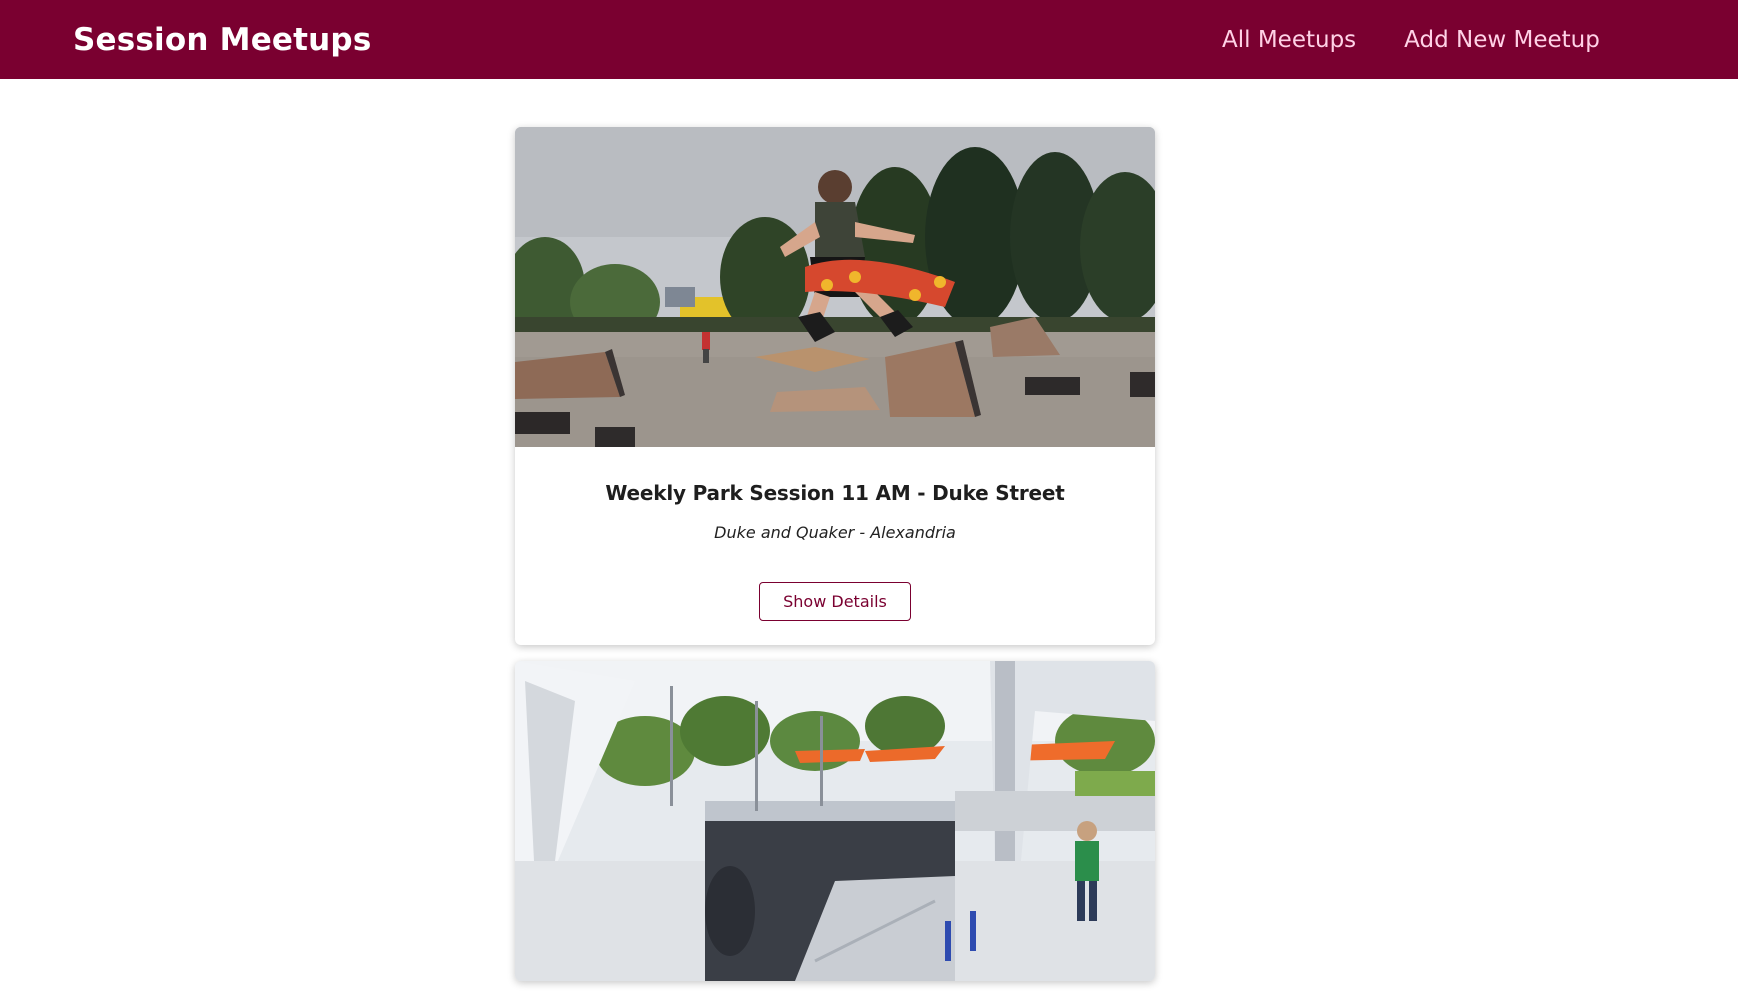  Describe the element at coordinates (222, 40) in the screenshot. I see `app-logo: Session Meetups` at that location.